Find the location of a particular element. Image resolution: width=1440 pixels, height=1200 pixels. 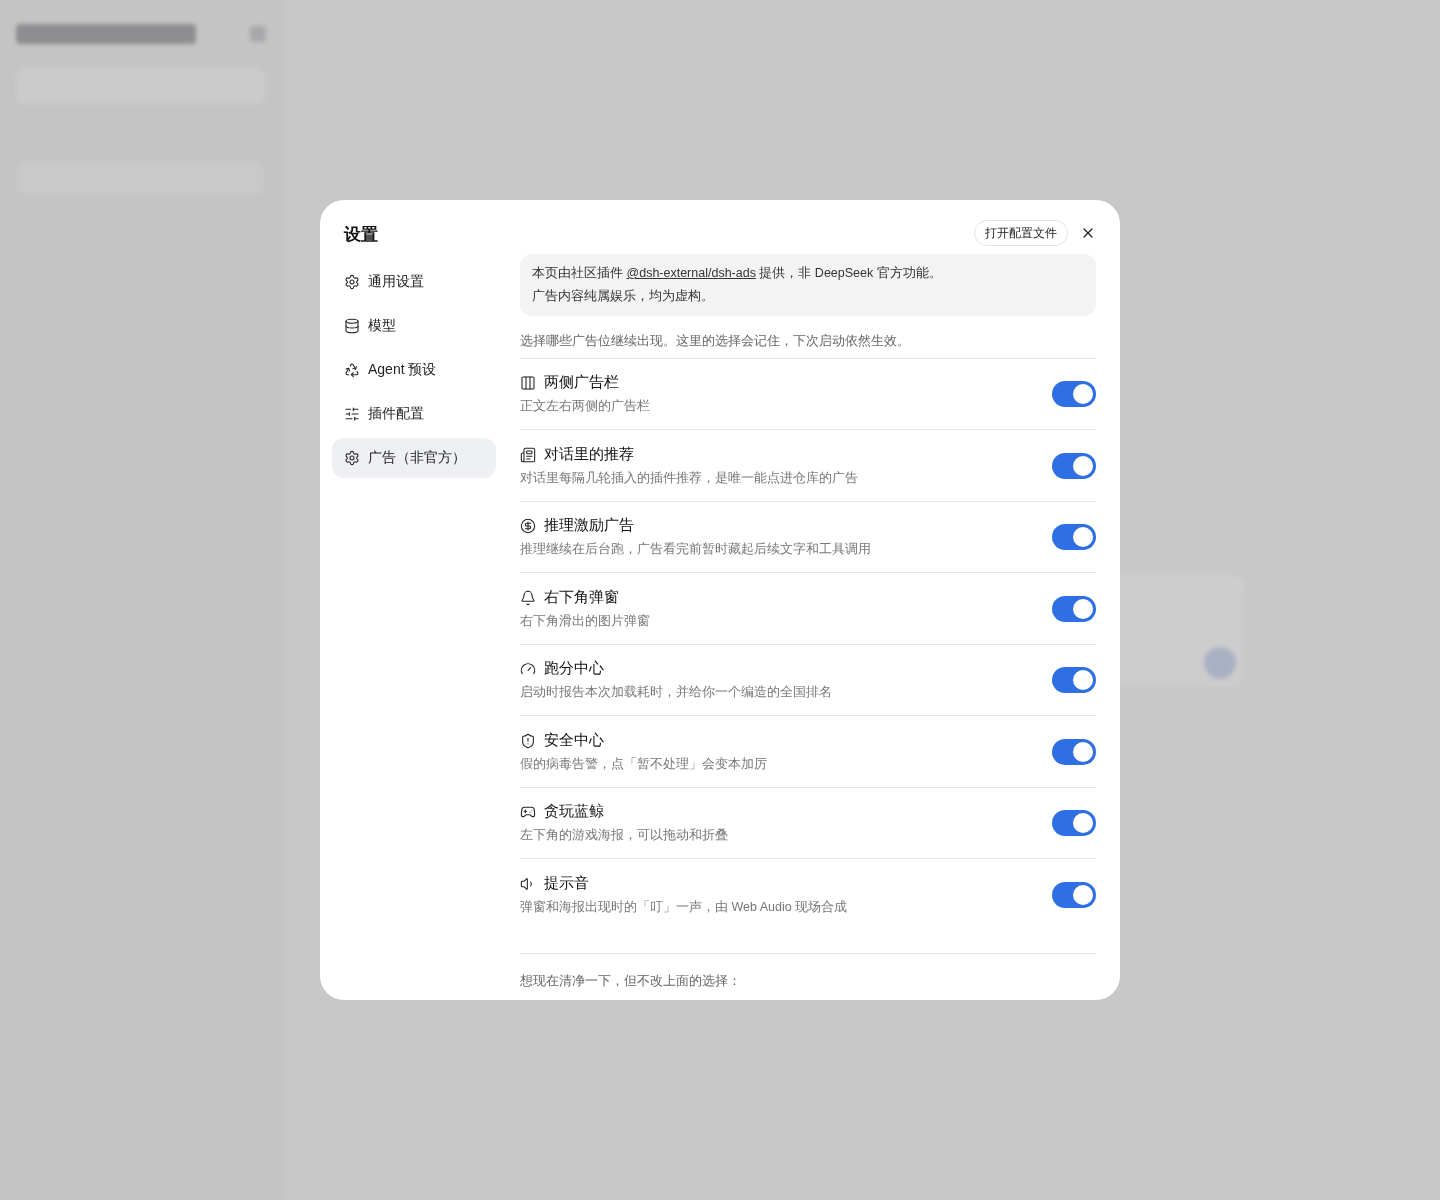

intro-text: 选择哪些广告位继续出现。这里的选择会记住，下次启动依然生效。 is located at coordinates (808, 345).